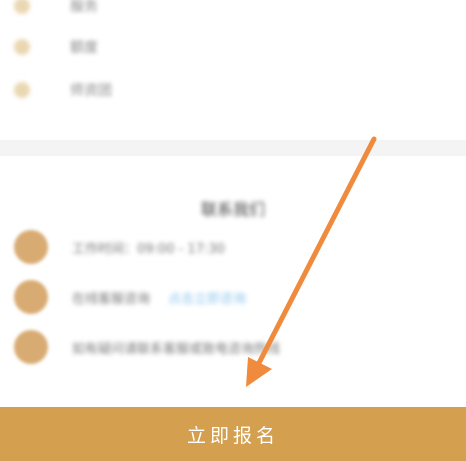 This screenshot has height=461, width=466. I want to click on chat-icon, so click(31, 297).